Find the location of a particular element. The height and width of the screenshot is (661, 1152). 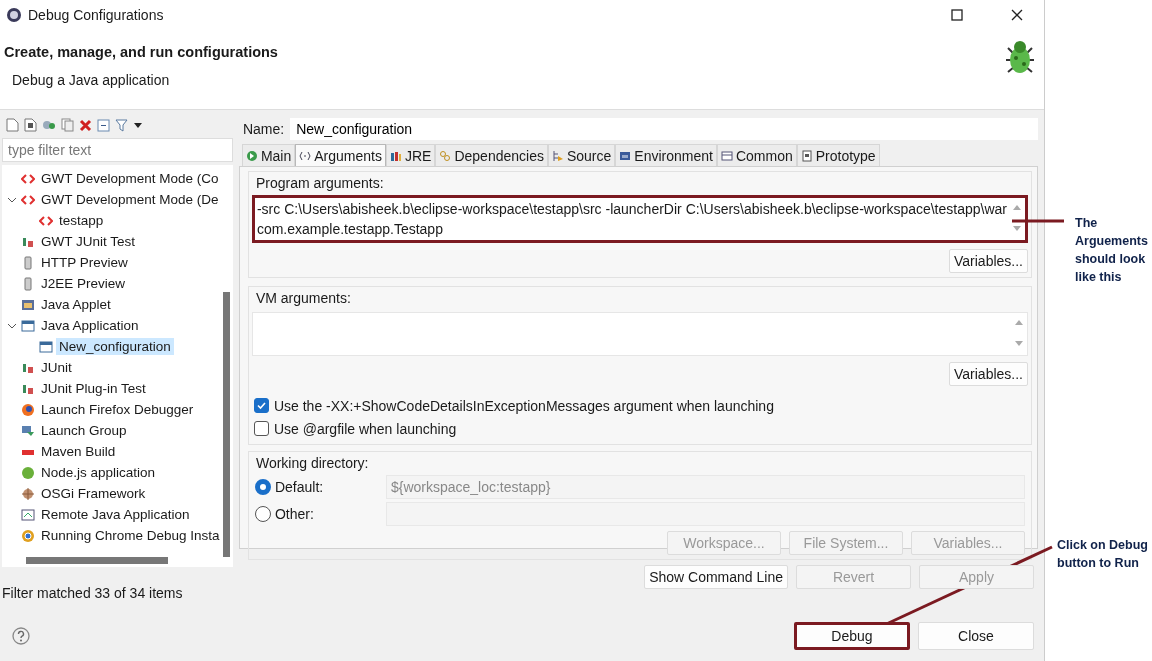

tab: Arguments is located at coordinates (340, 155).